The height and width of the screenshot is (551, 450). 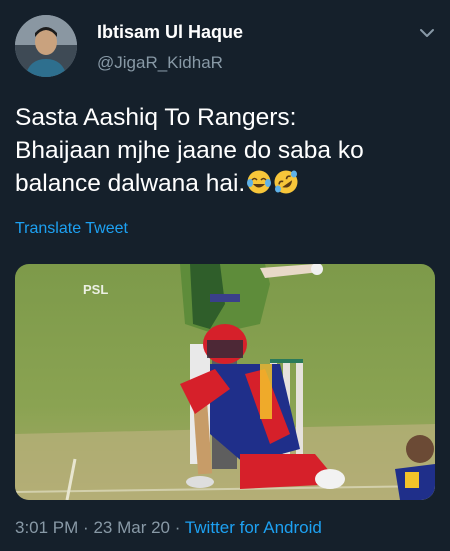 I want to click on avatar-photo, so click(x=46, y=46).